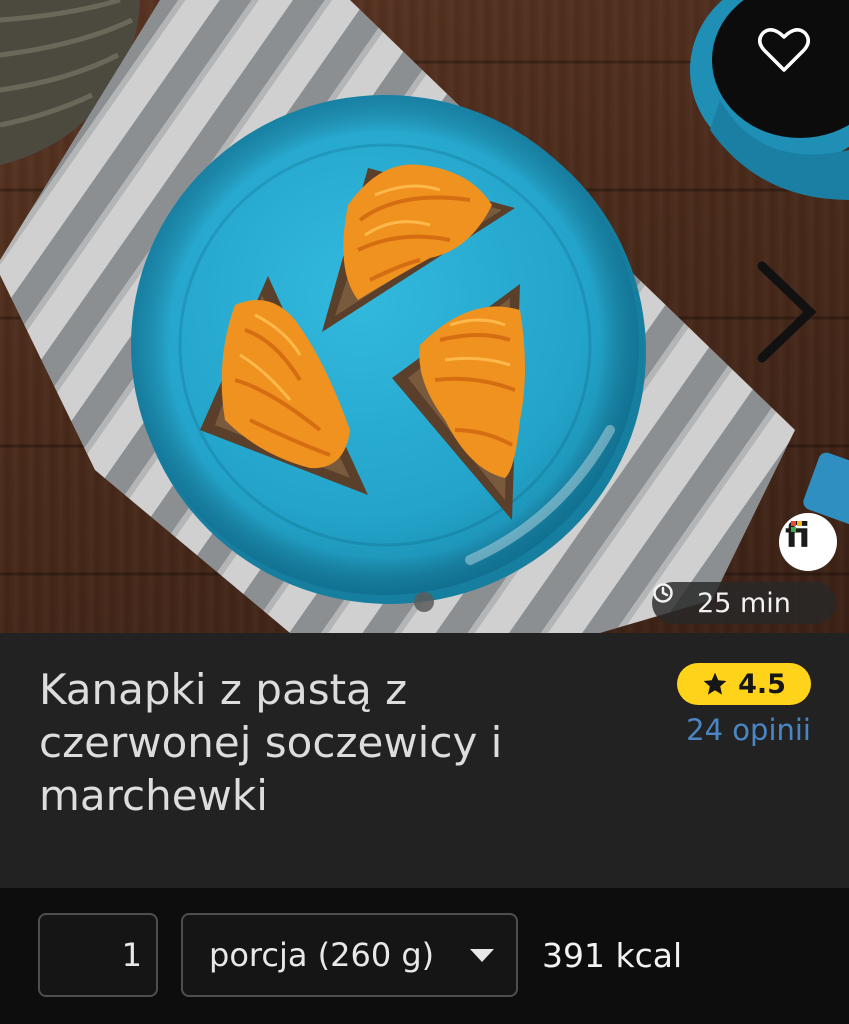  I want to click on caret-down-icon, so click(482, 955).